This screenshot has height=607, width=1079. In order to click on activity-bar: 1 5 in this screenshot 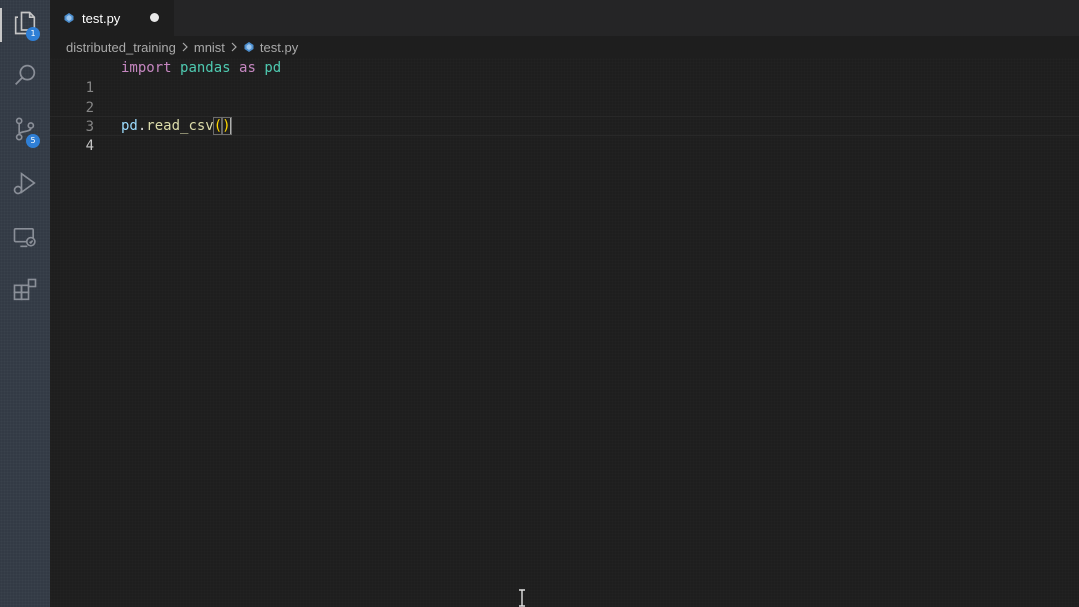, I will do `click(25, 303)`.